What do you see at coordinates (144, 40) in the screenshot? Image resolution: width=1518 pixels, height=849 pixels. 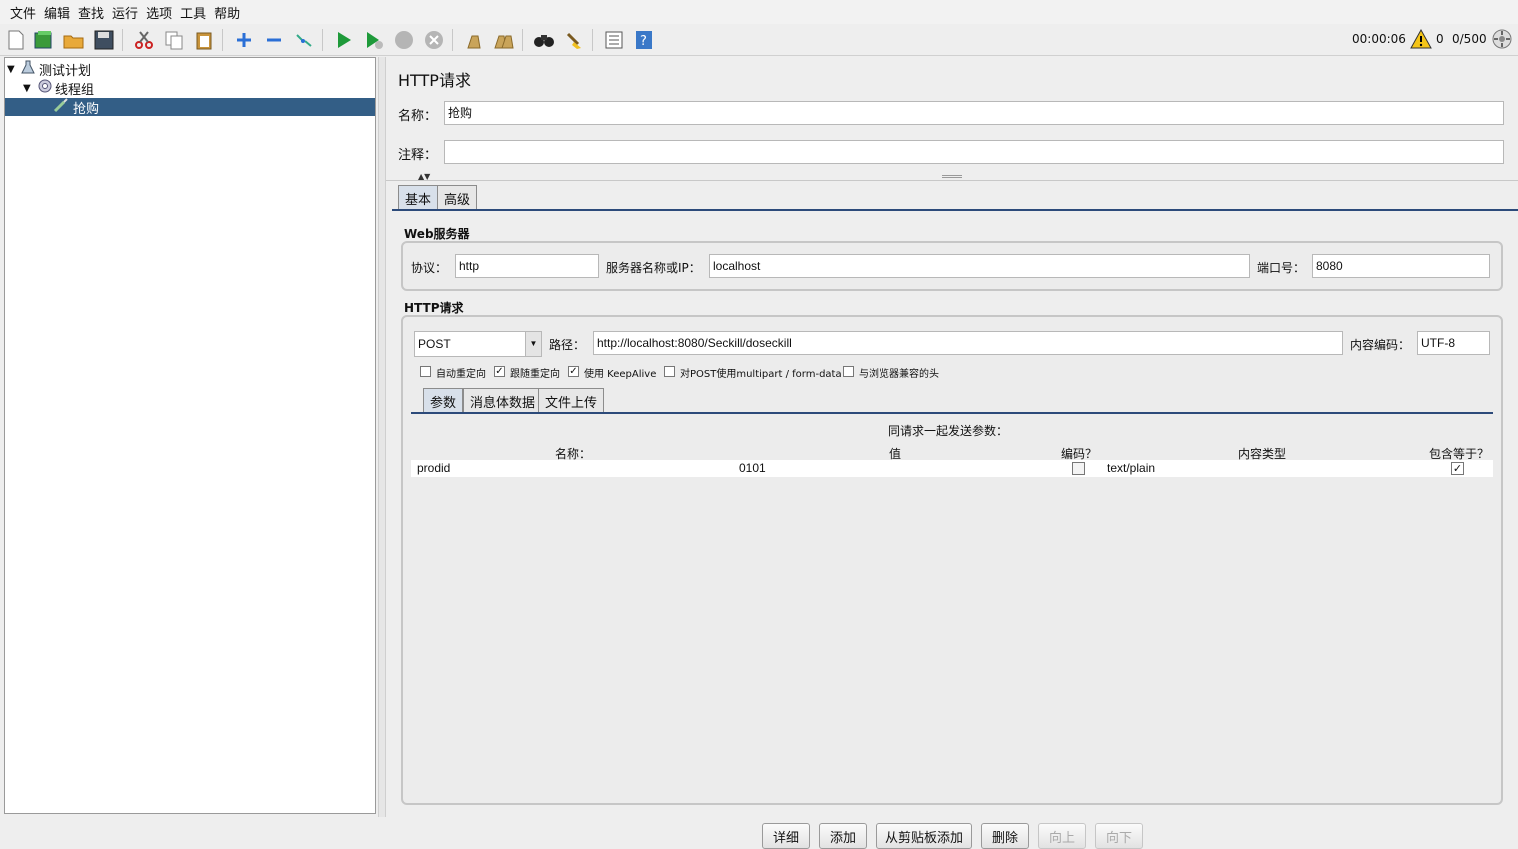 I see `cut-icon` at bounding box center [144, 40].